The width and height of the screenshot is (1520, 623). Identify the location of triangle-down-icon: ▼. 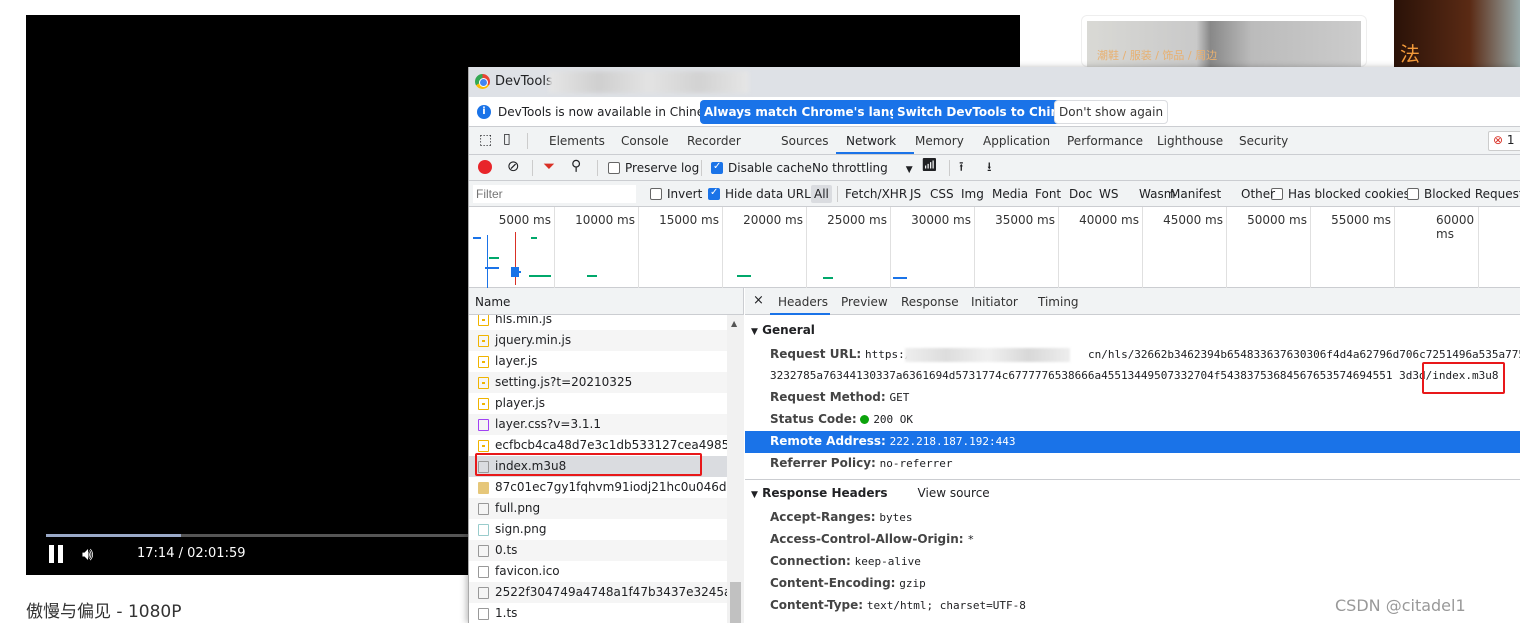
(754, 495).